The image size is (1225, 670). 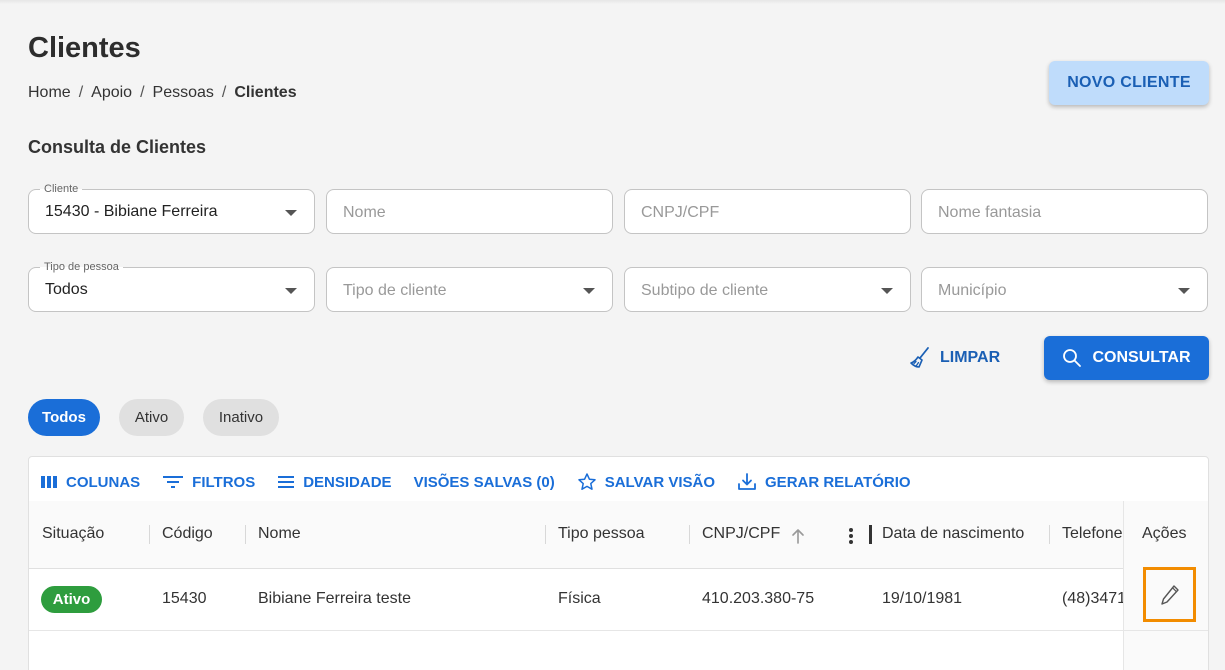 What do you see at coordinates (922, 598) in the screenshot?
I see `cell-data-nascimento: 19/10/1981` at bounding box center [922, 598].